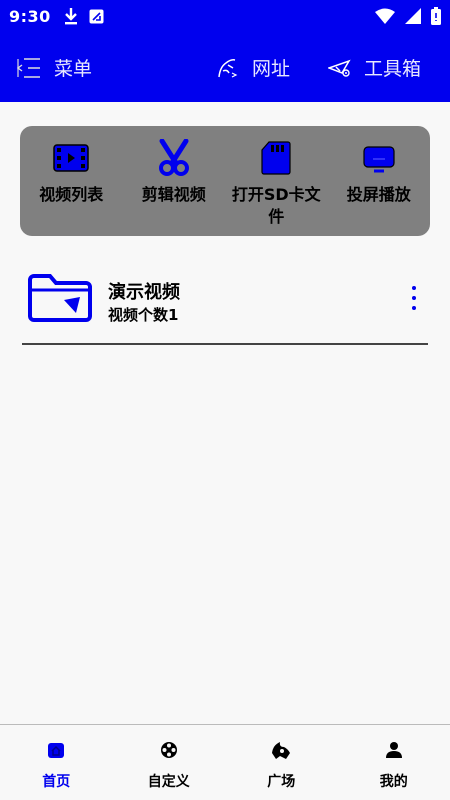 This screenshot has width=450, height=800. Describe the element at coordinates (83, 16) in the screenshot. I see `status-notifications` at that location.